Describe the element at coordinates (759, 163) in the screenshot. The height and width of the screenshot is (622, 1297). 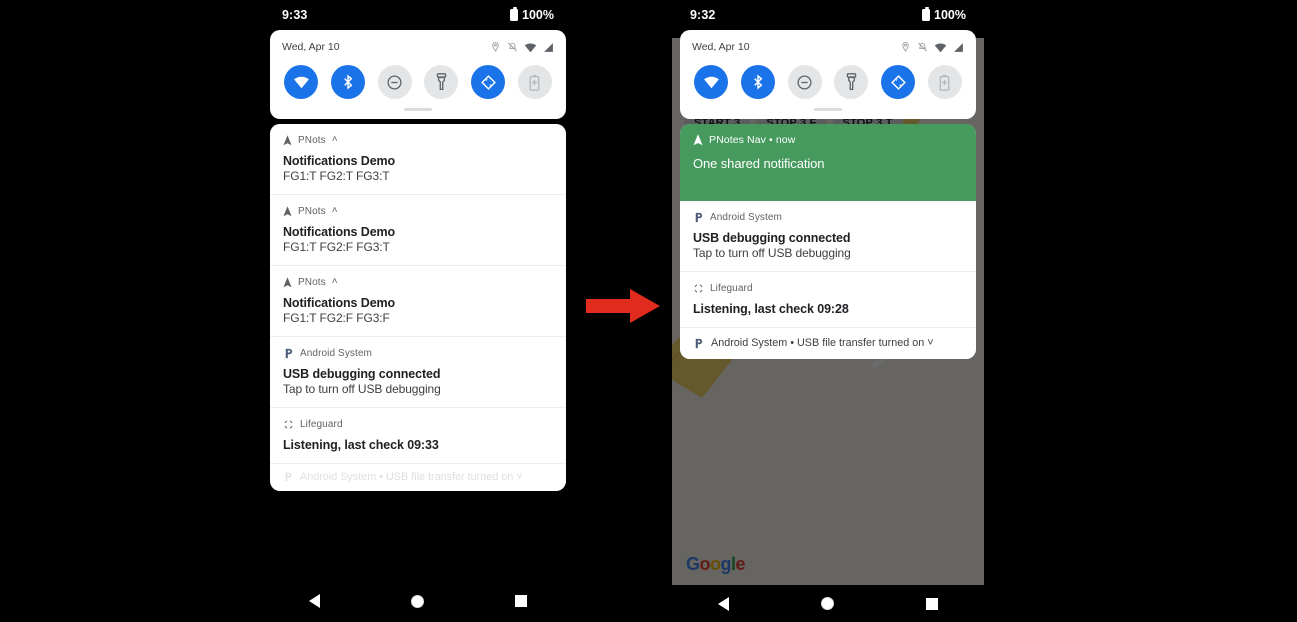
I see `notification-title: One shared notification` at that location.